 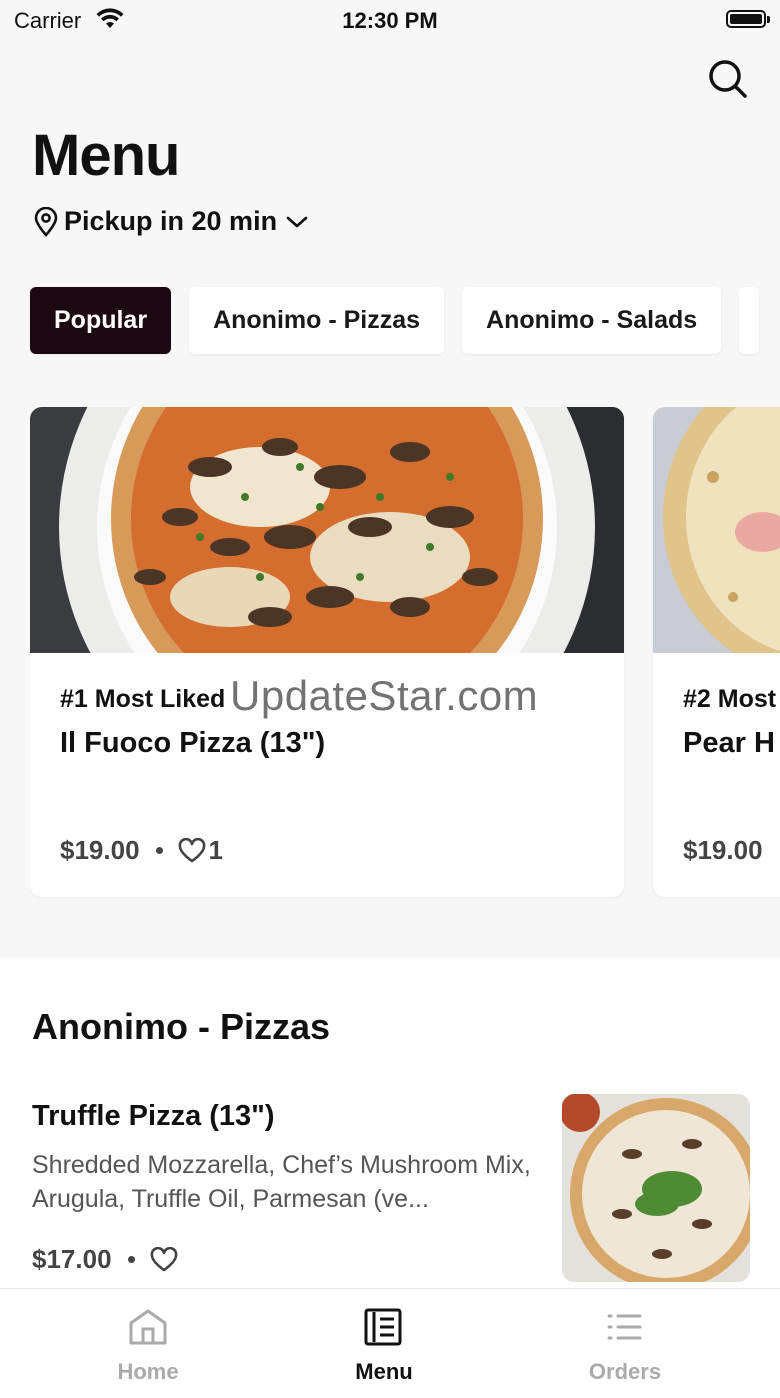 I want to click on nav-orders: Orders, so click(x=625, y=1338).